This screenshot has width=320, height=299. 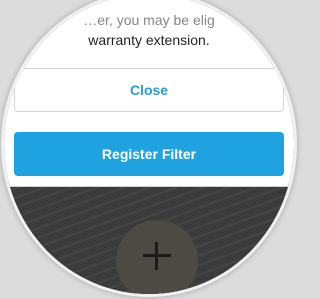 What do you see at coordinates (149, 40) in the screenshot?
I see `message-line-2: warranty extension.` at bounding box center [149, 40].